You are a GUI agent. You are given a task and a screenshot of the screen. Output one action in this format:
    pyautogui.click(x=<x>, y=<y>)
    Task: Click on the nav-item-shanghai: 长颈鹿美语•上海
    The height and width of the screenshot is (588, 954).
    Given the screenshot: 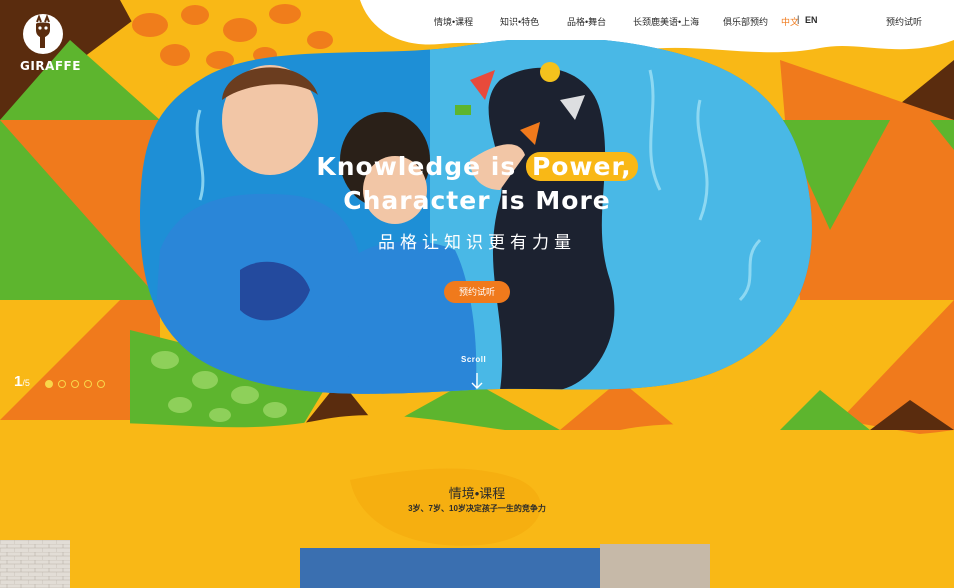 What is the action you would take?
    pyautogui.click(x=666, y=21)
    